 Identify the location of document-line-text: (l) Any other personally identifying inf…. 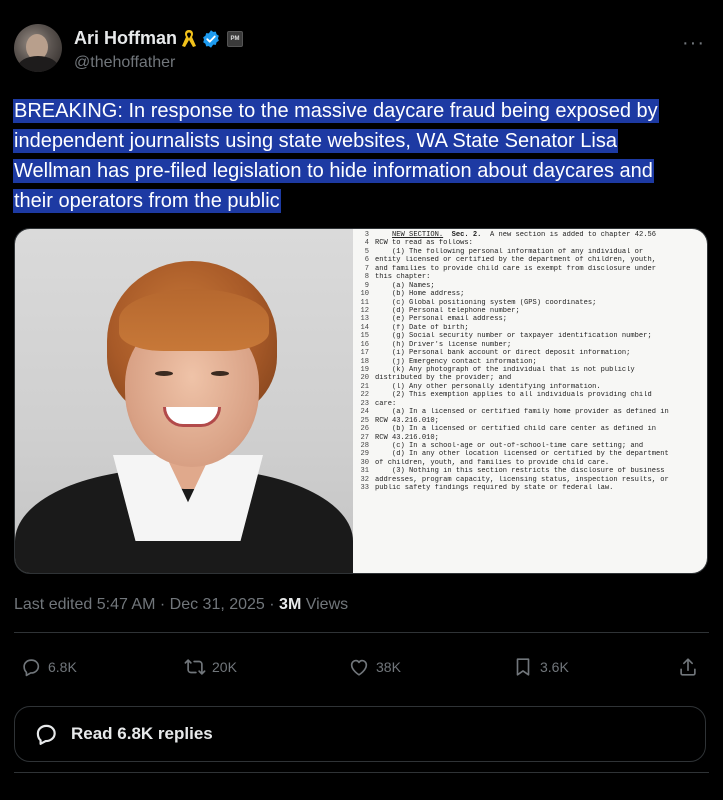
(488, 386).